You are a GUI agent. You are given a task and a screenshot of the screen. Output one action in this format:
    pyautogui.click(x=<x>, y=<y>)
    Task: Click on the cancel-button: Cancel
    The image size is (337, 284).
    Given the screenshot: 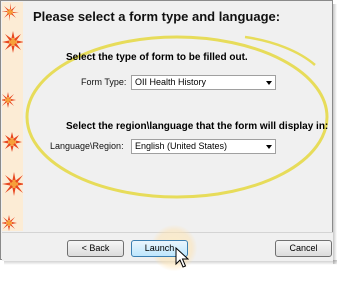 What is the action you would take?
    pyautogui.click(x=303, y=248)
    